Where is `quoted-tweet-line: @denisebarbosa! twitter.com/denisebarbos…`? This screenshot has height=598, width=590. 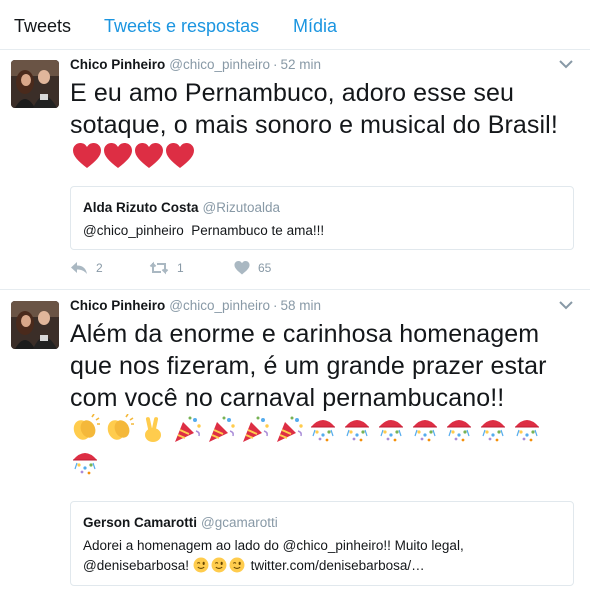
quoted-tweet-line: @denisebarbosa! twitter.com/denisebarbos… is located at coordinates (318, 566).